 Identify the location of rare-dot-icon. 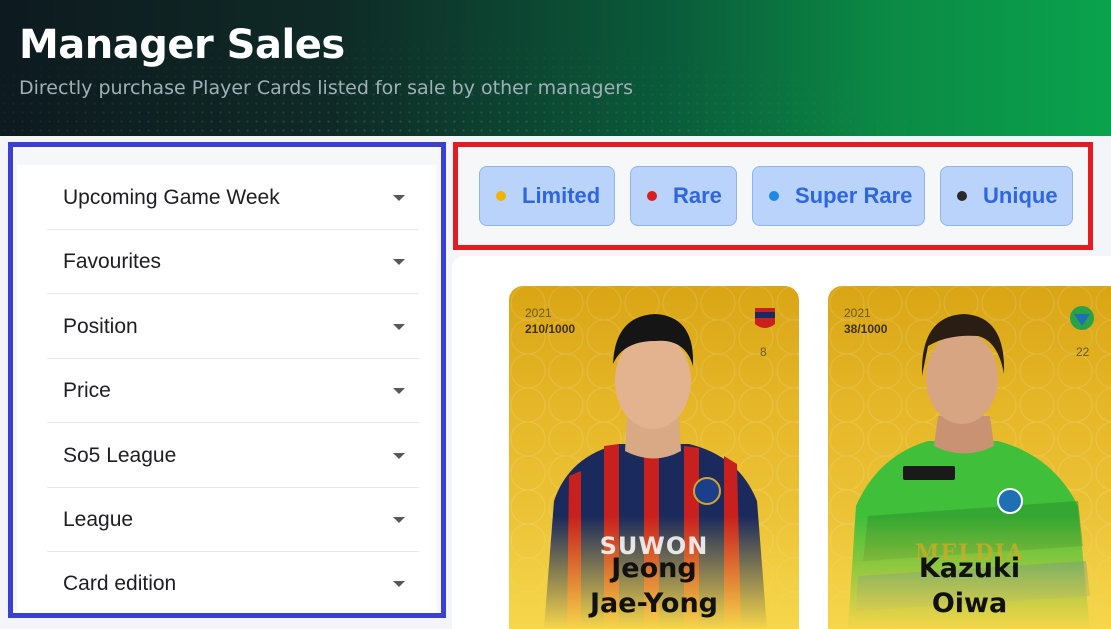
(652, 196).